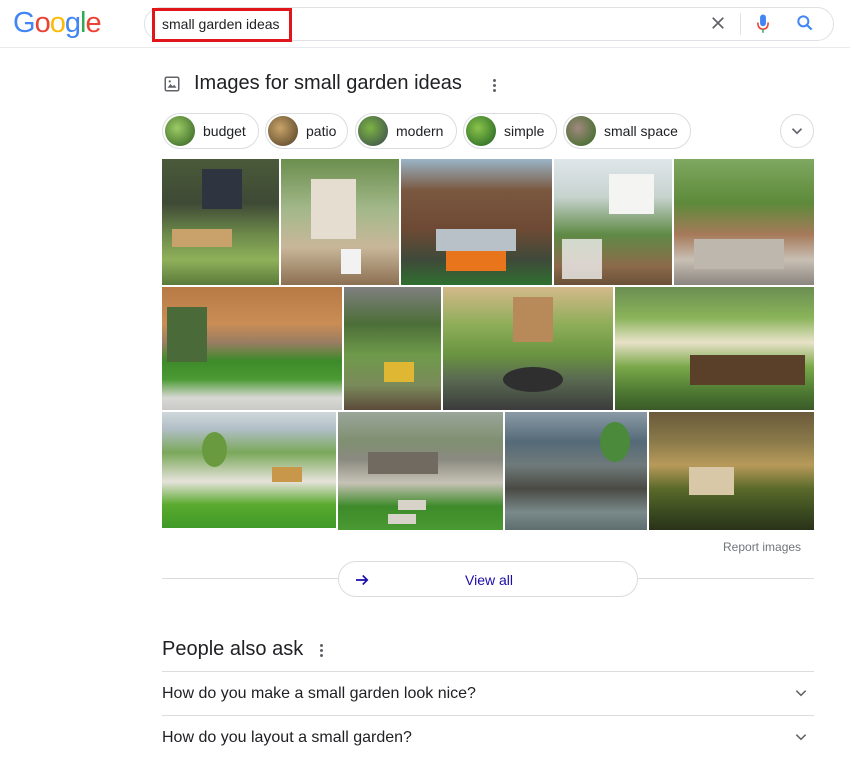  I want to click on chip-small-space: small space, so click(627, 131).